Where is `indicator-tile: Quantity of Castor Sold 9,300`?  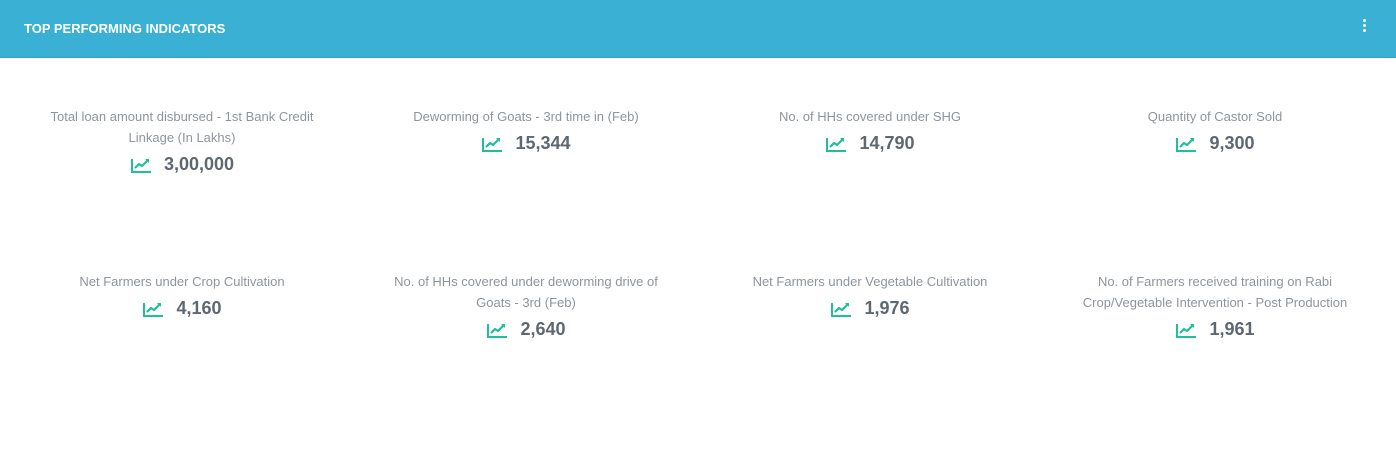 indicator-tile: Quantity of Castor Sold 9,300 is located at coordinates (1215, 130).